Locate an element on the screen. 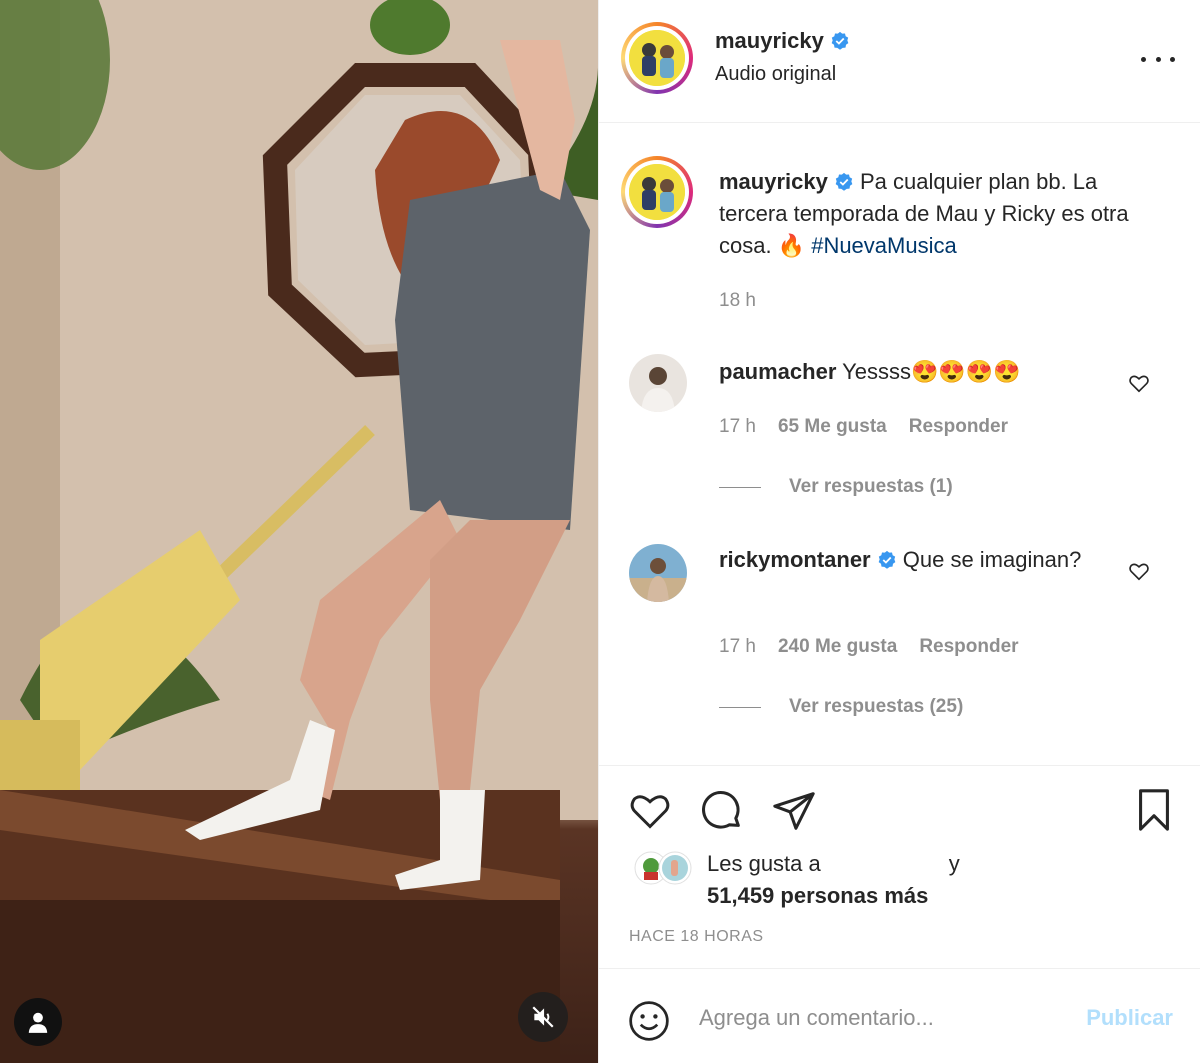 The width and height of the screenshot is (1200, 1064). caption-hashtag-link: #NuevaMusica is located at coordinates (884, 245).